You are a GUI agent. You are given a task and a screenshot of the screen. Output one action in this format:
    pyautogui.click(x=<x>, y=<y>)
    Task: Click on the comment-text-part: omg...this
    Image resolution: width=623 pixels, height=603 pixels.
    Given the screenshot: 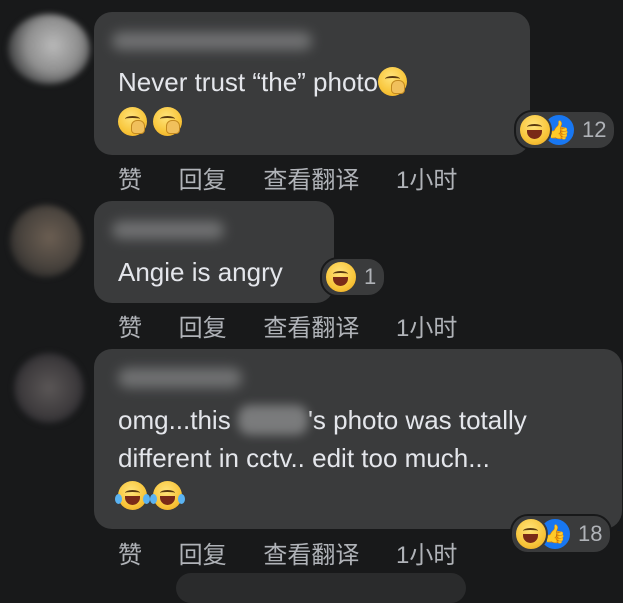 What is the action you would take?
    pyautogui.click(x=178, y=420)
    